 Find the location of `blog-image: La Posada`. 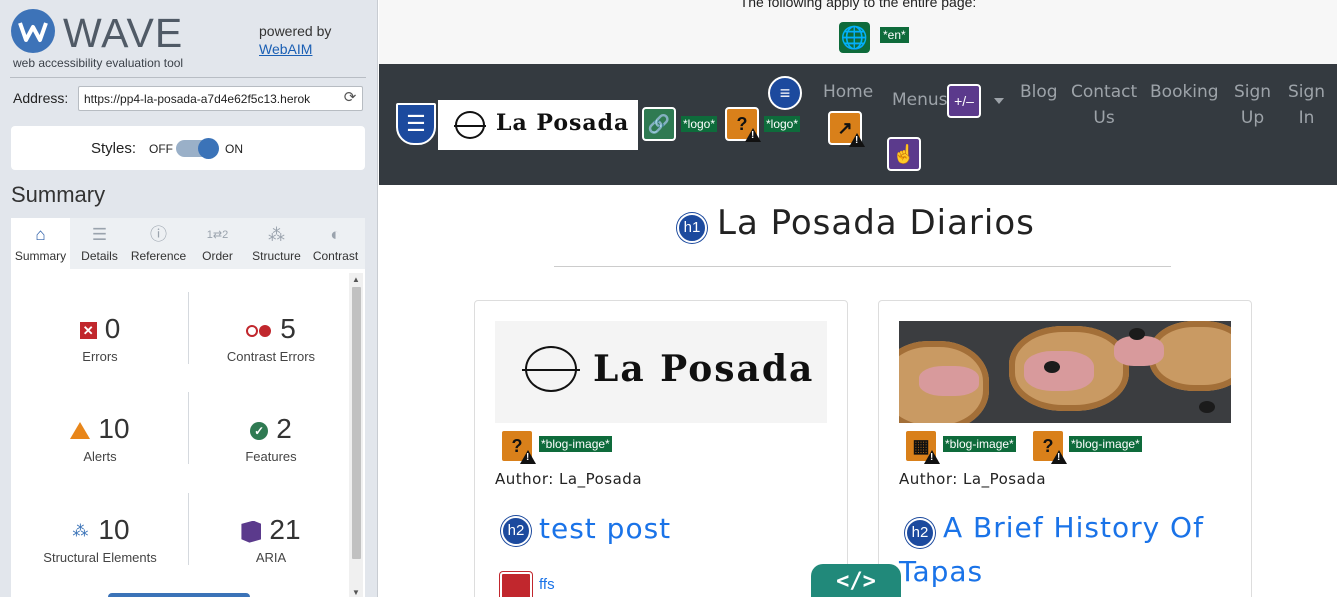

blog-image: La Posada is located at coordinates (661, 372).